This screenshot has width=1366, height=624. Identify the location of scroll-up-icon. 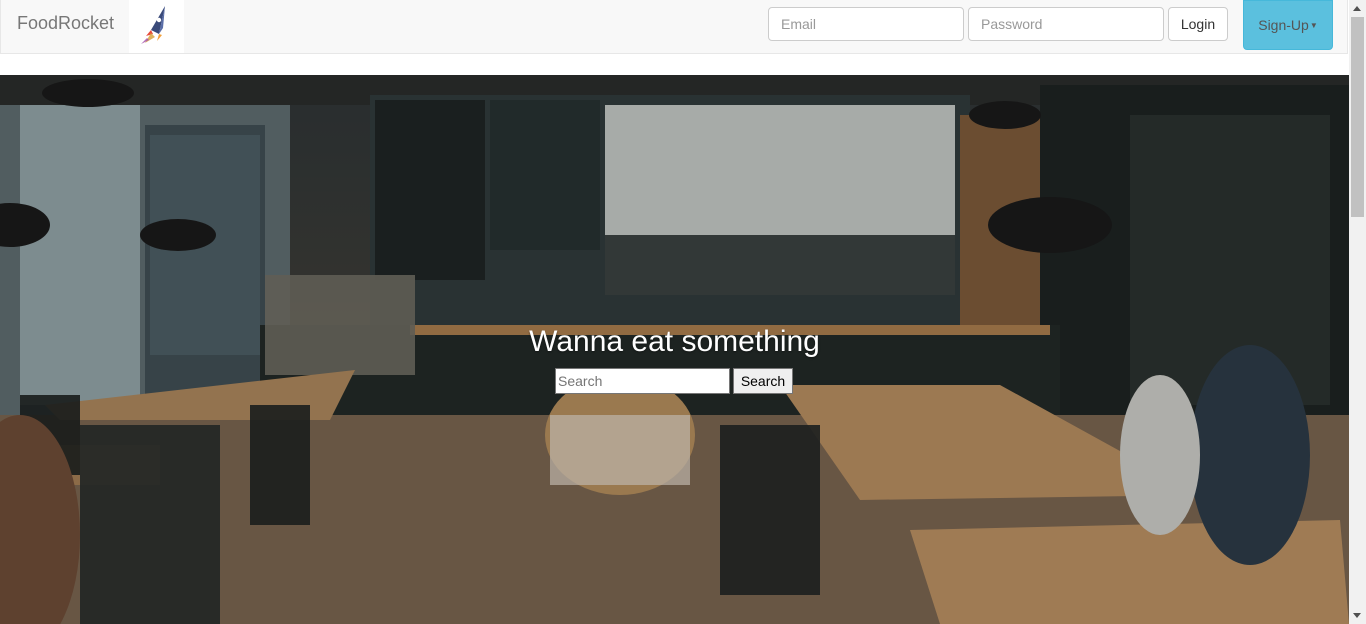
(1357, 8).